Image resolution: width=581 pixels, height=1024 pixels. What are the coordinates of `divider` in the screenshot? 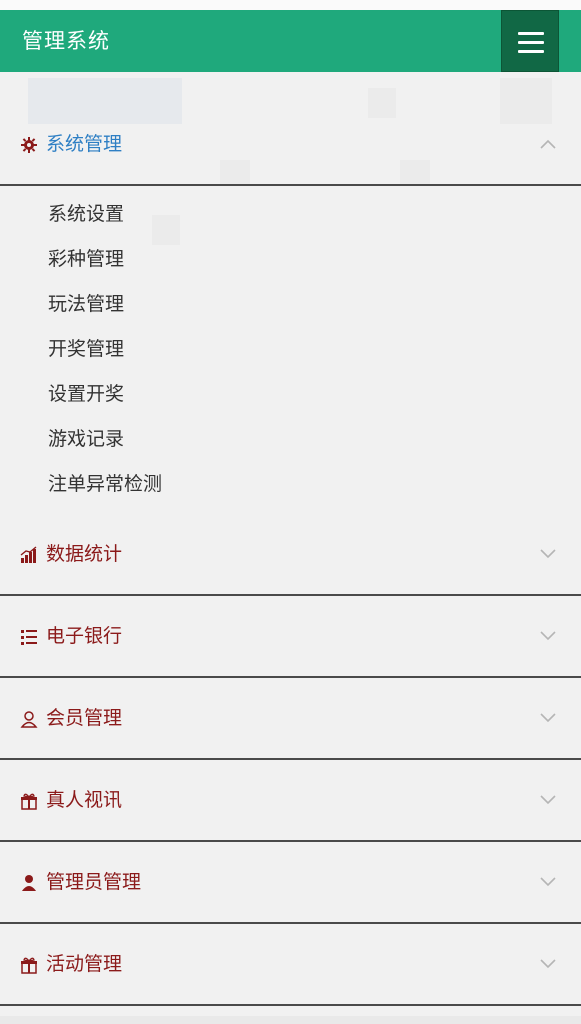 It's located at (290, 1005).